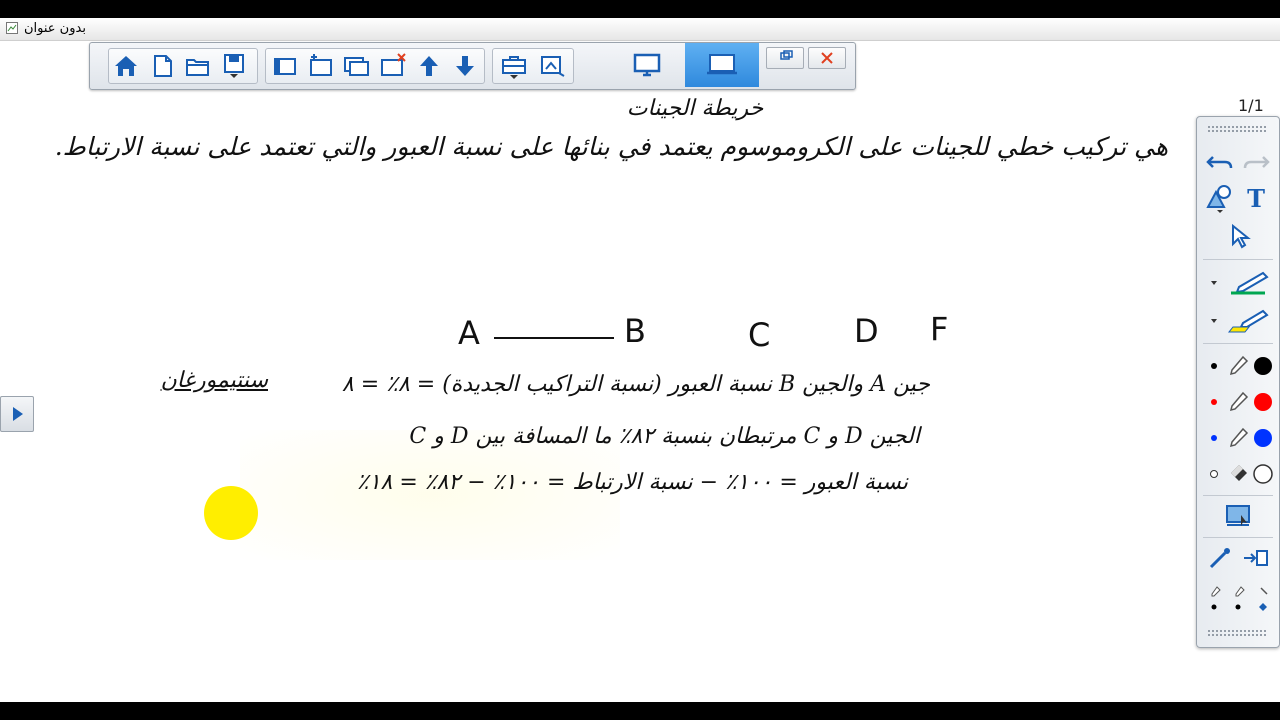 The width and height of the screenshot is (1280, 720). I want to click on close-button, so click(827, 58).